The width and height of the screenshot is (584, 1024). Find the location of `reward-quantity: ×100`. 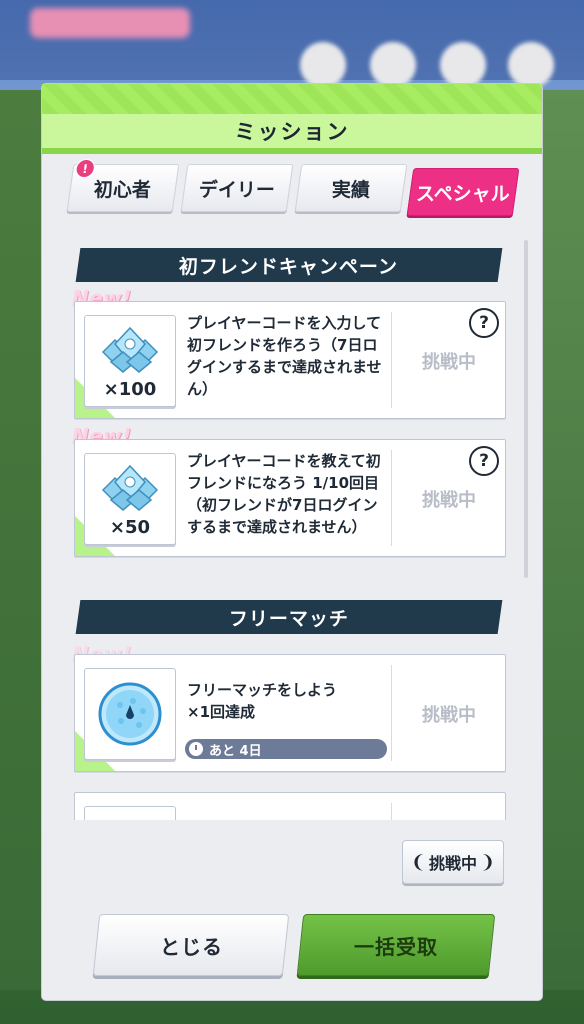

reward-quantity: ×100 is located at coordinates (130, 389).